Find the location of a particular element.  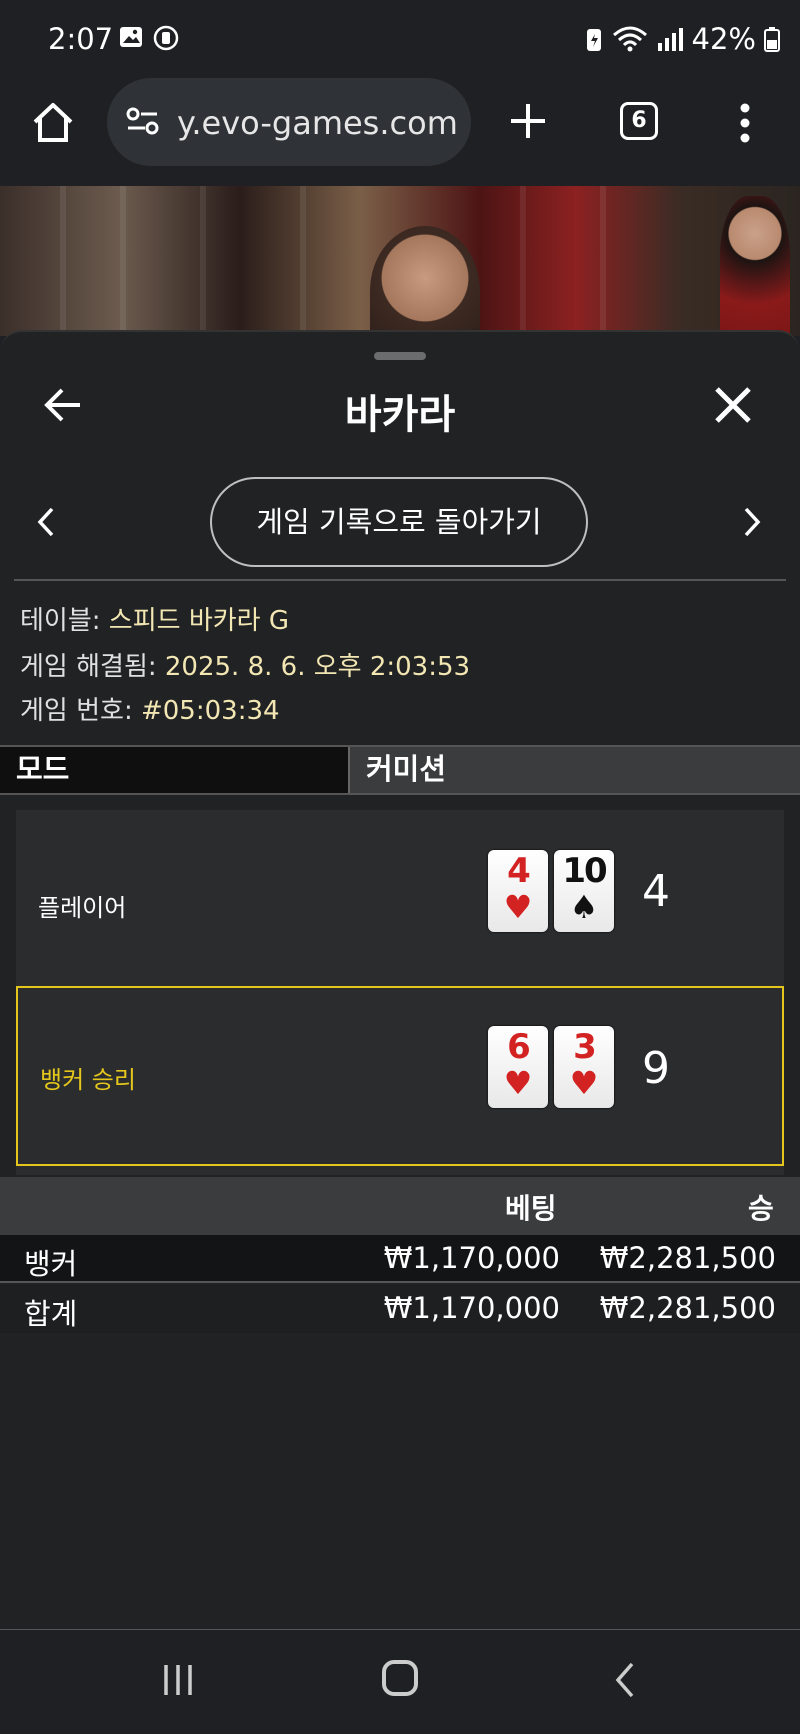

address-bar: y.evo-games.com is located at coordinates (289, 122).